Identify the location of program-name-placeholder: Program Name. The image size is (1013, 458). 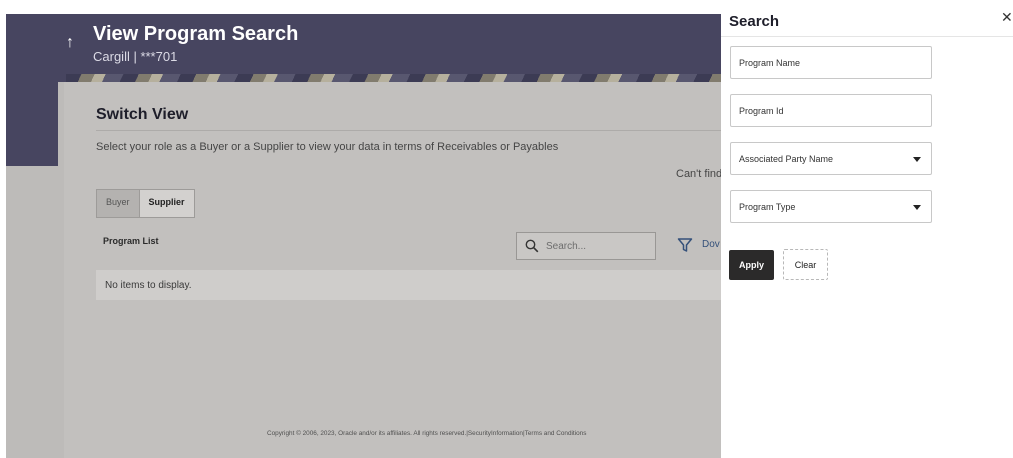
(770, 63).